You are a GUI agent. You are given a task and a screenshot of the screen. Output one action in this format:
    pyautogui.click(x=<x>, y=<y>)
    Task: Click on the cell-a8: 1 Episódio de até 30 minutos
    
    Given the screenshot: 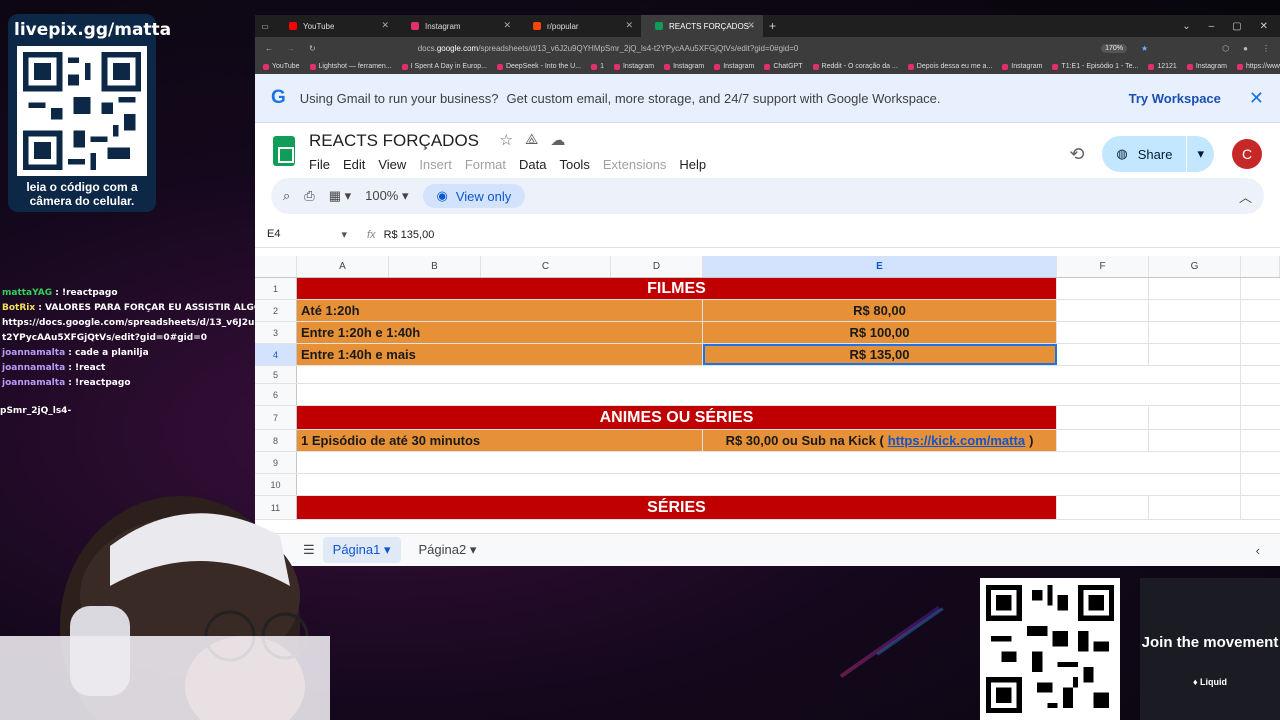 What is the action you would take?
    pyautogui.click(x=500, y=440)
    